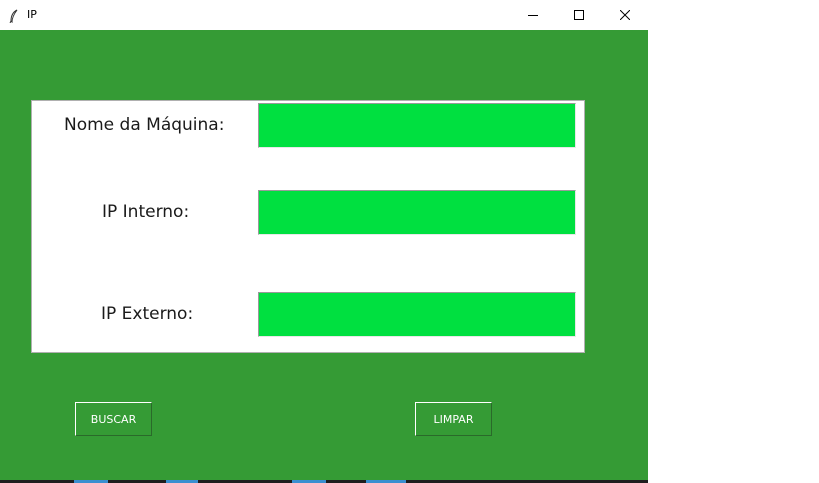 The width and height of the screenshot is (819, 483). I want to click on machine-name-label: Nome da Máquina:, so click(144, 125).